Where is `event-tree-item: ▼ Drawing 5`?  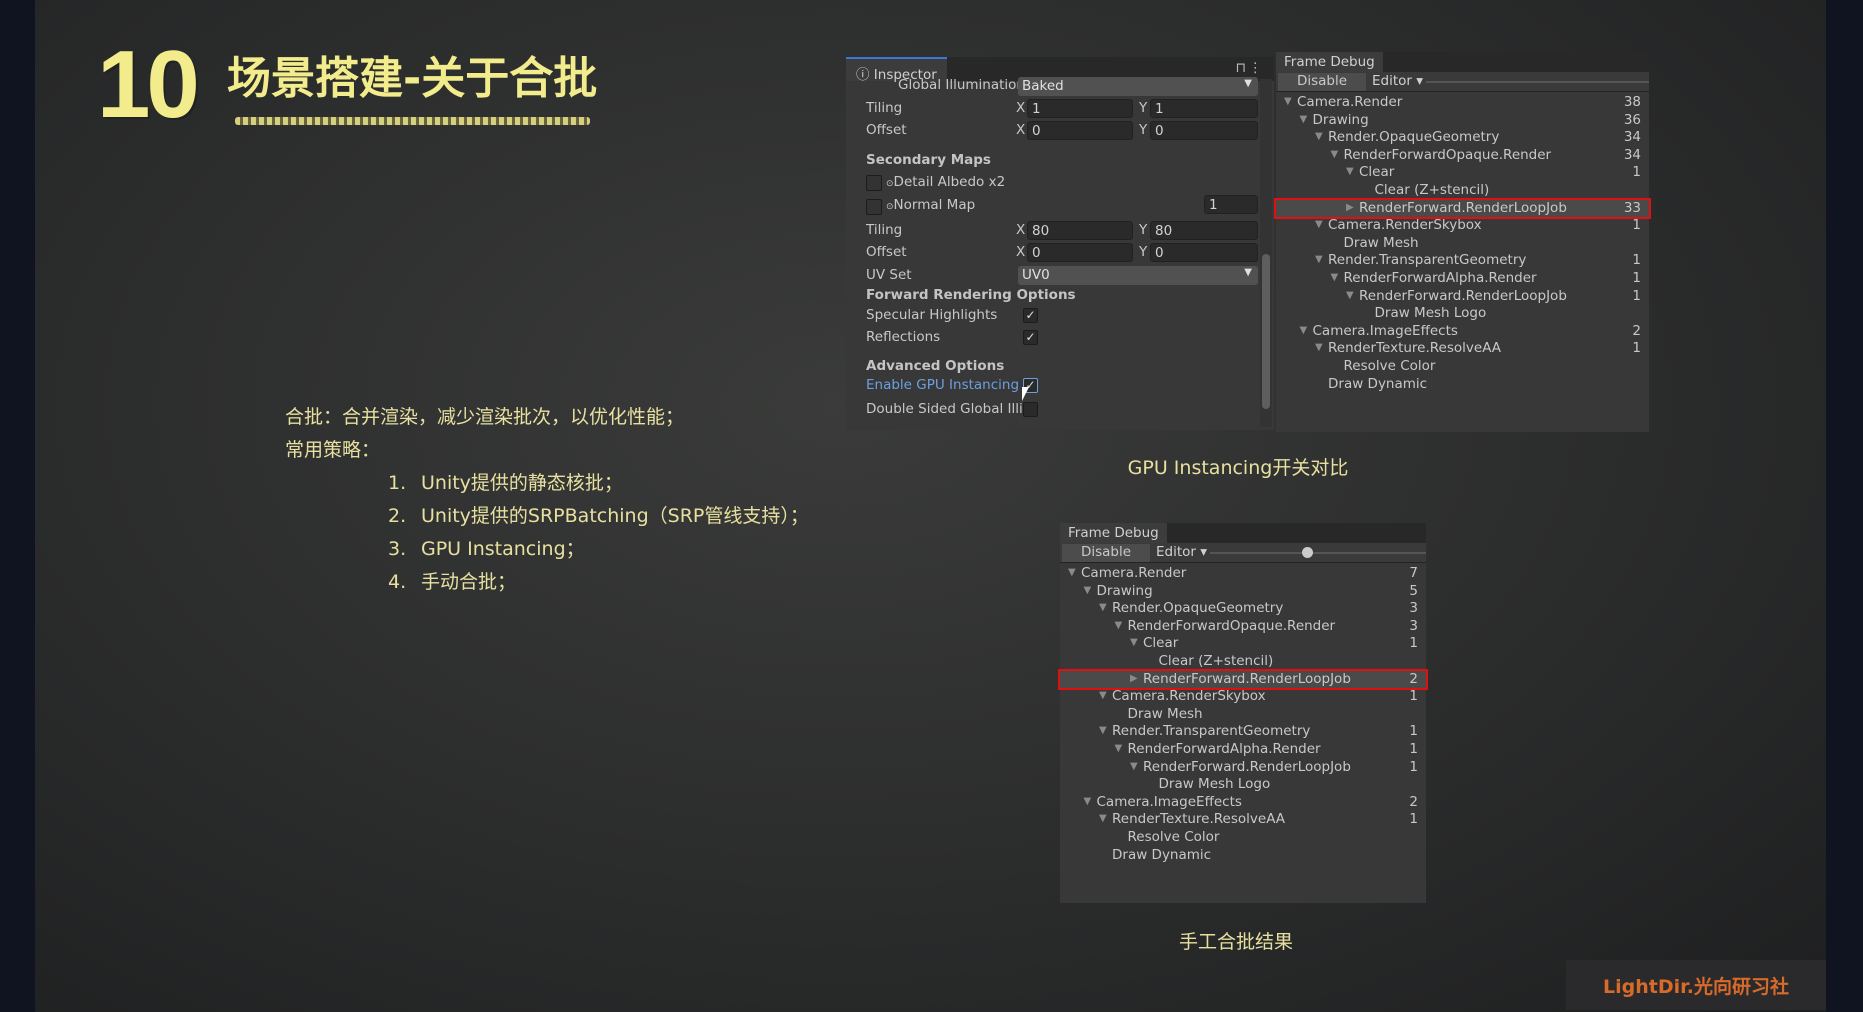
event-tree-item: ▼ Drawing 5 is located at coordinates (1243, 592).